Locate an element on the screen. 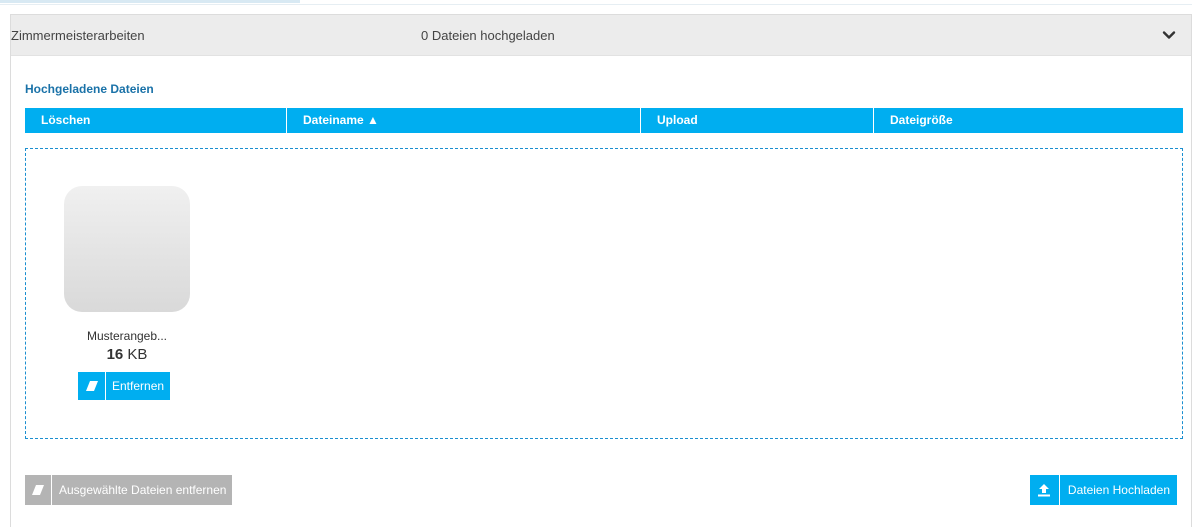  file-table-header: Löschen Dateiname ▲ Upload Dateigröße is located at coordinates (604, 120).